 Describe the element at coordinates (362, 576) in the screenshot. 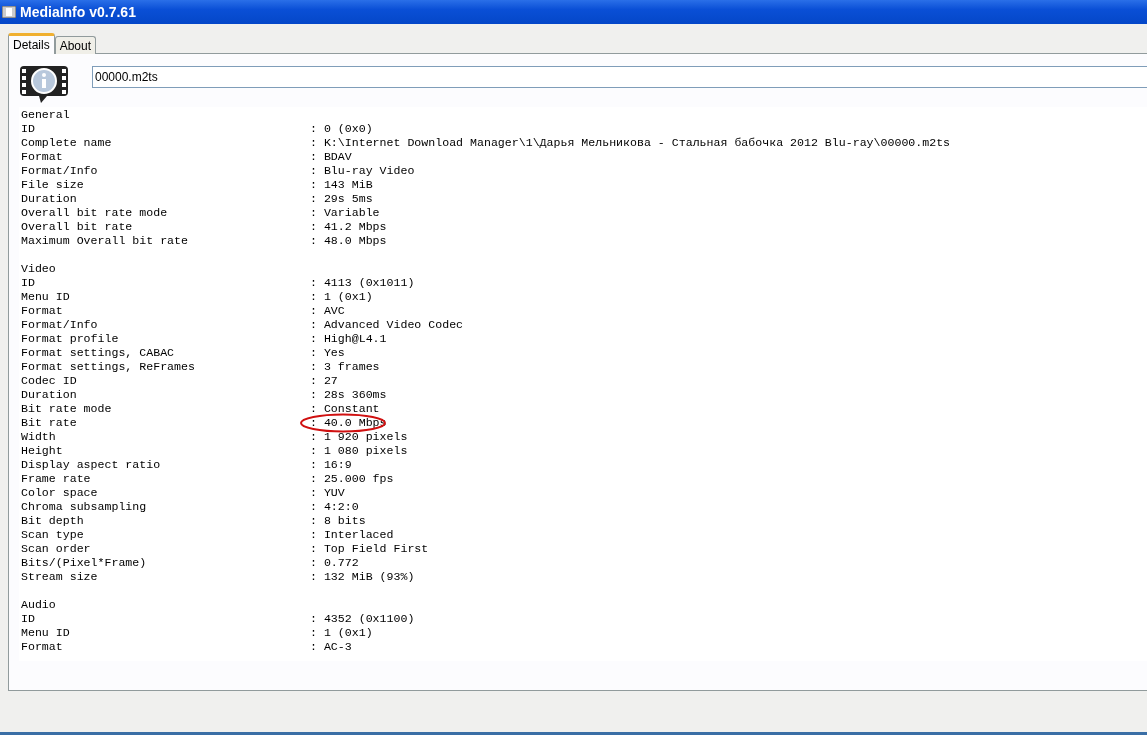

I see `field-value: : 132 MiB (93%)` at that location.